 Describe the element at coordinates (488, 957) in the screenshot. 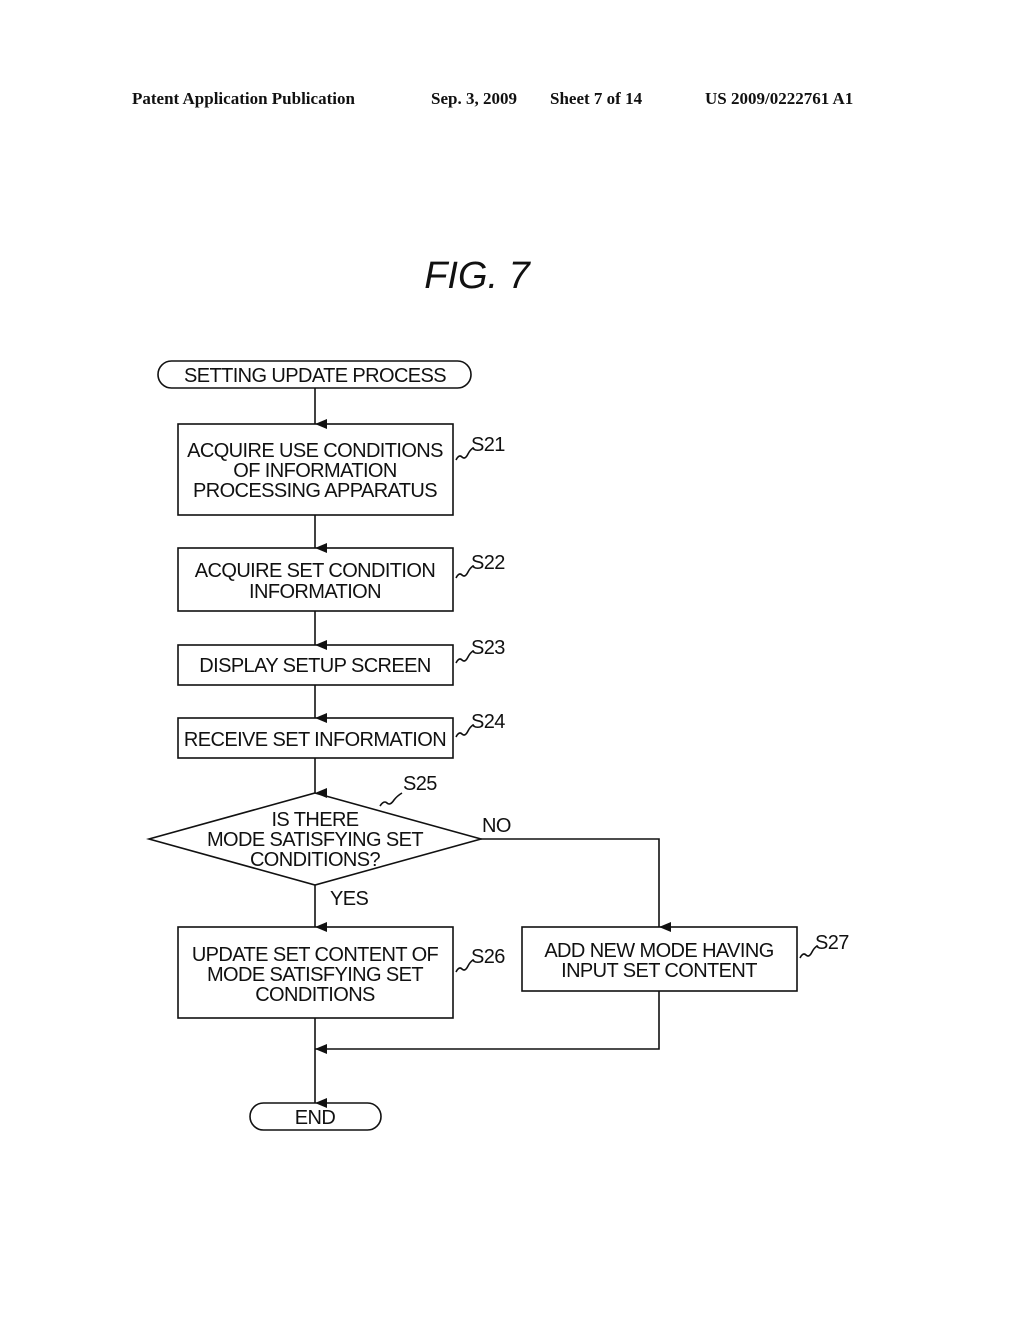

I see `step-id-s26: S26` at that location.